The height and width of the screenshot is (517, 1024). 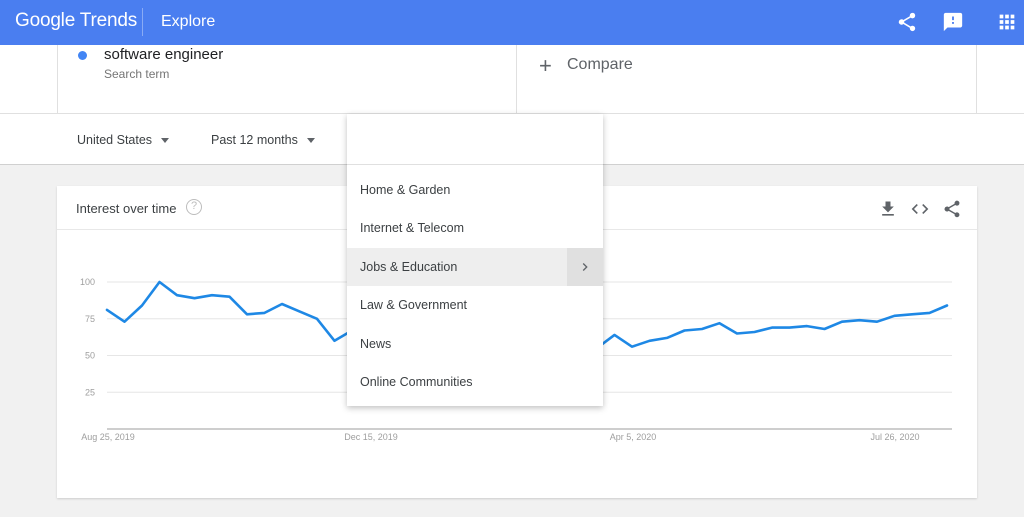 I want to click on category-search, so click(x=475, y=139).